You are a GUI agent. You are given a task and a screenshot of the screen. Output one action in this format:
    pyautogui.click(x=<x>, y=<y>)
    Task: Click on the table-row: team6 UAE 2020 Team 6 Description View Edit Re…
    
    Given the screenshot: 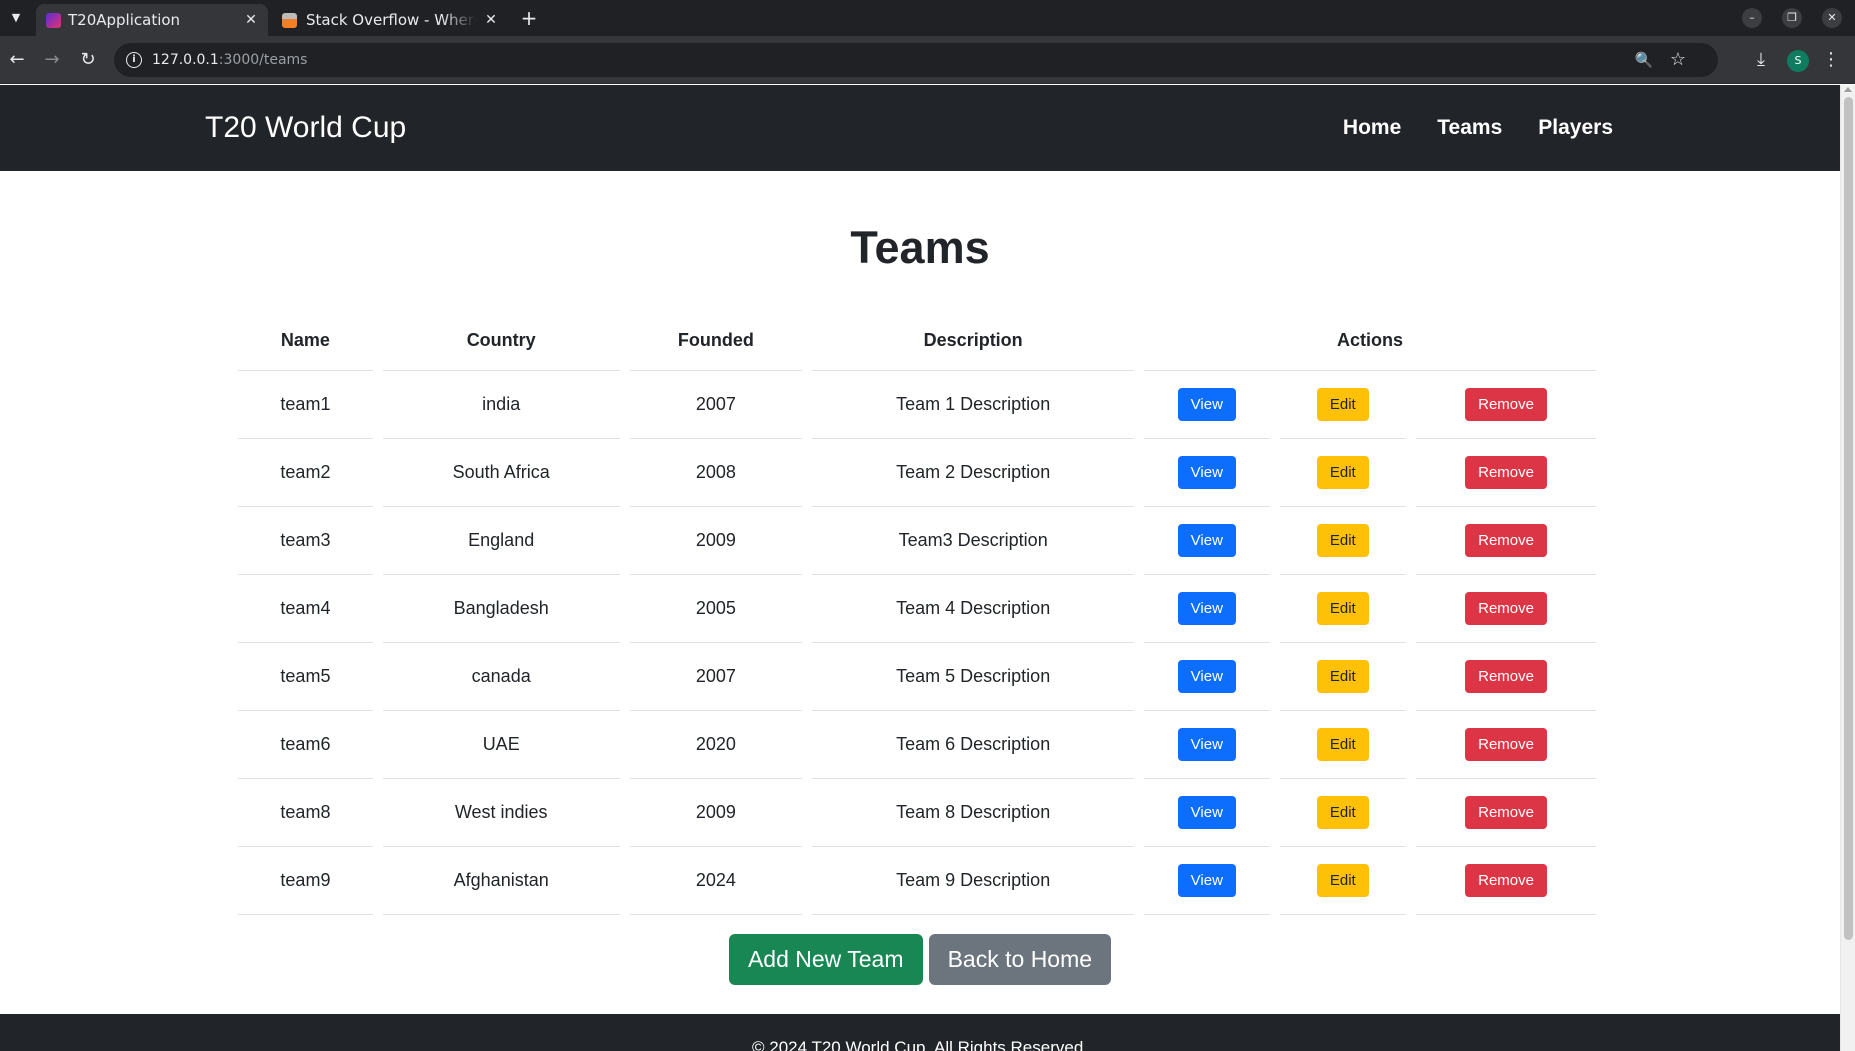 What is the action you would take?
    pyautogui.click(x=917, y=745)
    